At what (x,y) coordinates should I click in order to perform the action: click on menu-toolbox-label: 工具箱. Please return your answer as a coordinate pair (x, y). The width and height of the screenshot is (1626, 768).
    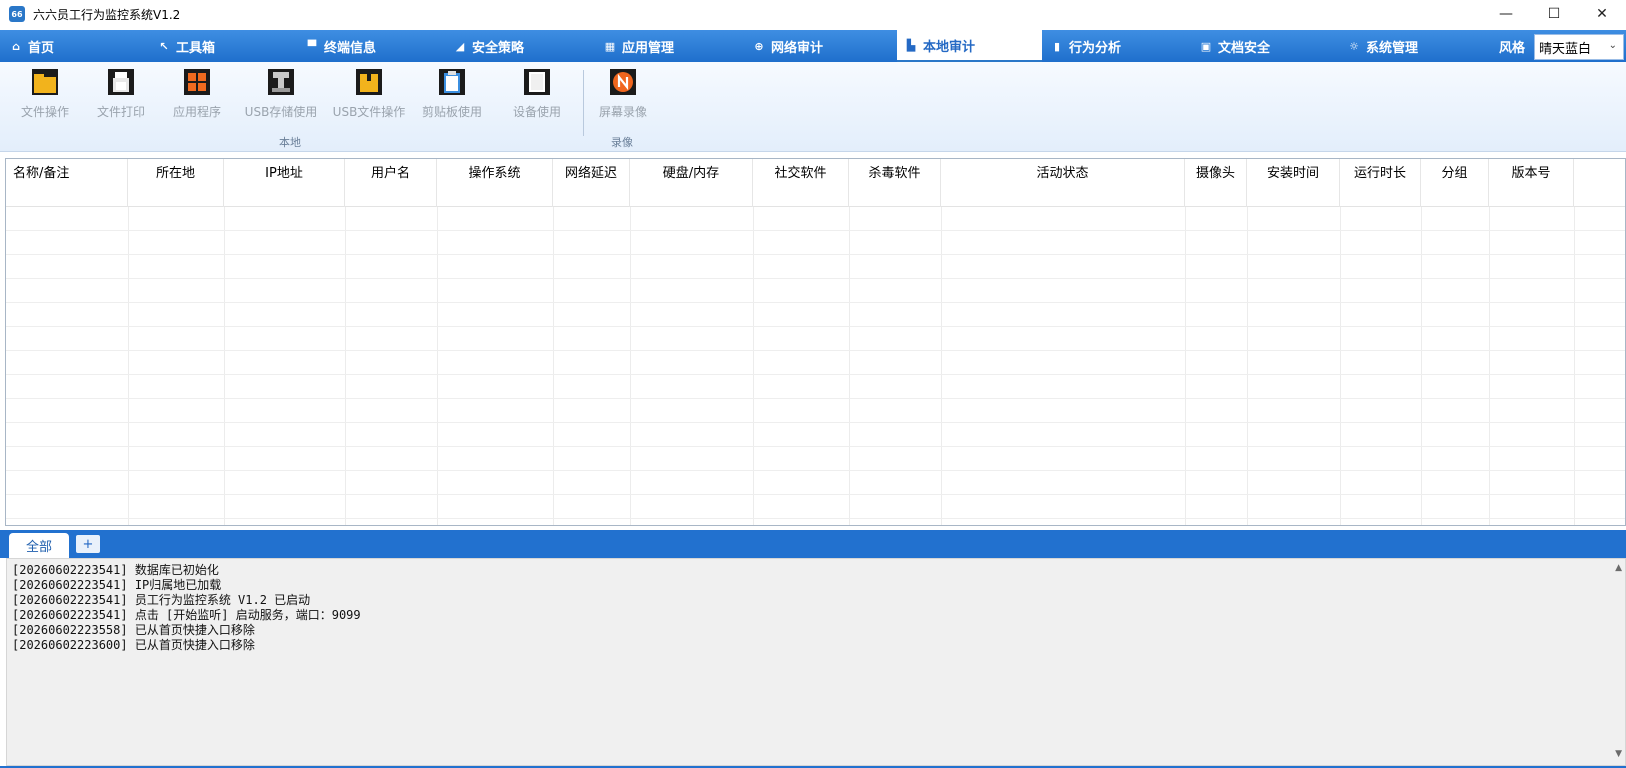
    Looking at the image, I should click on (196, 48).